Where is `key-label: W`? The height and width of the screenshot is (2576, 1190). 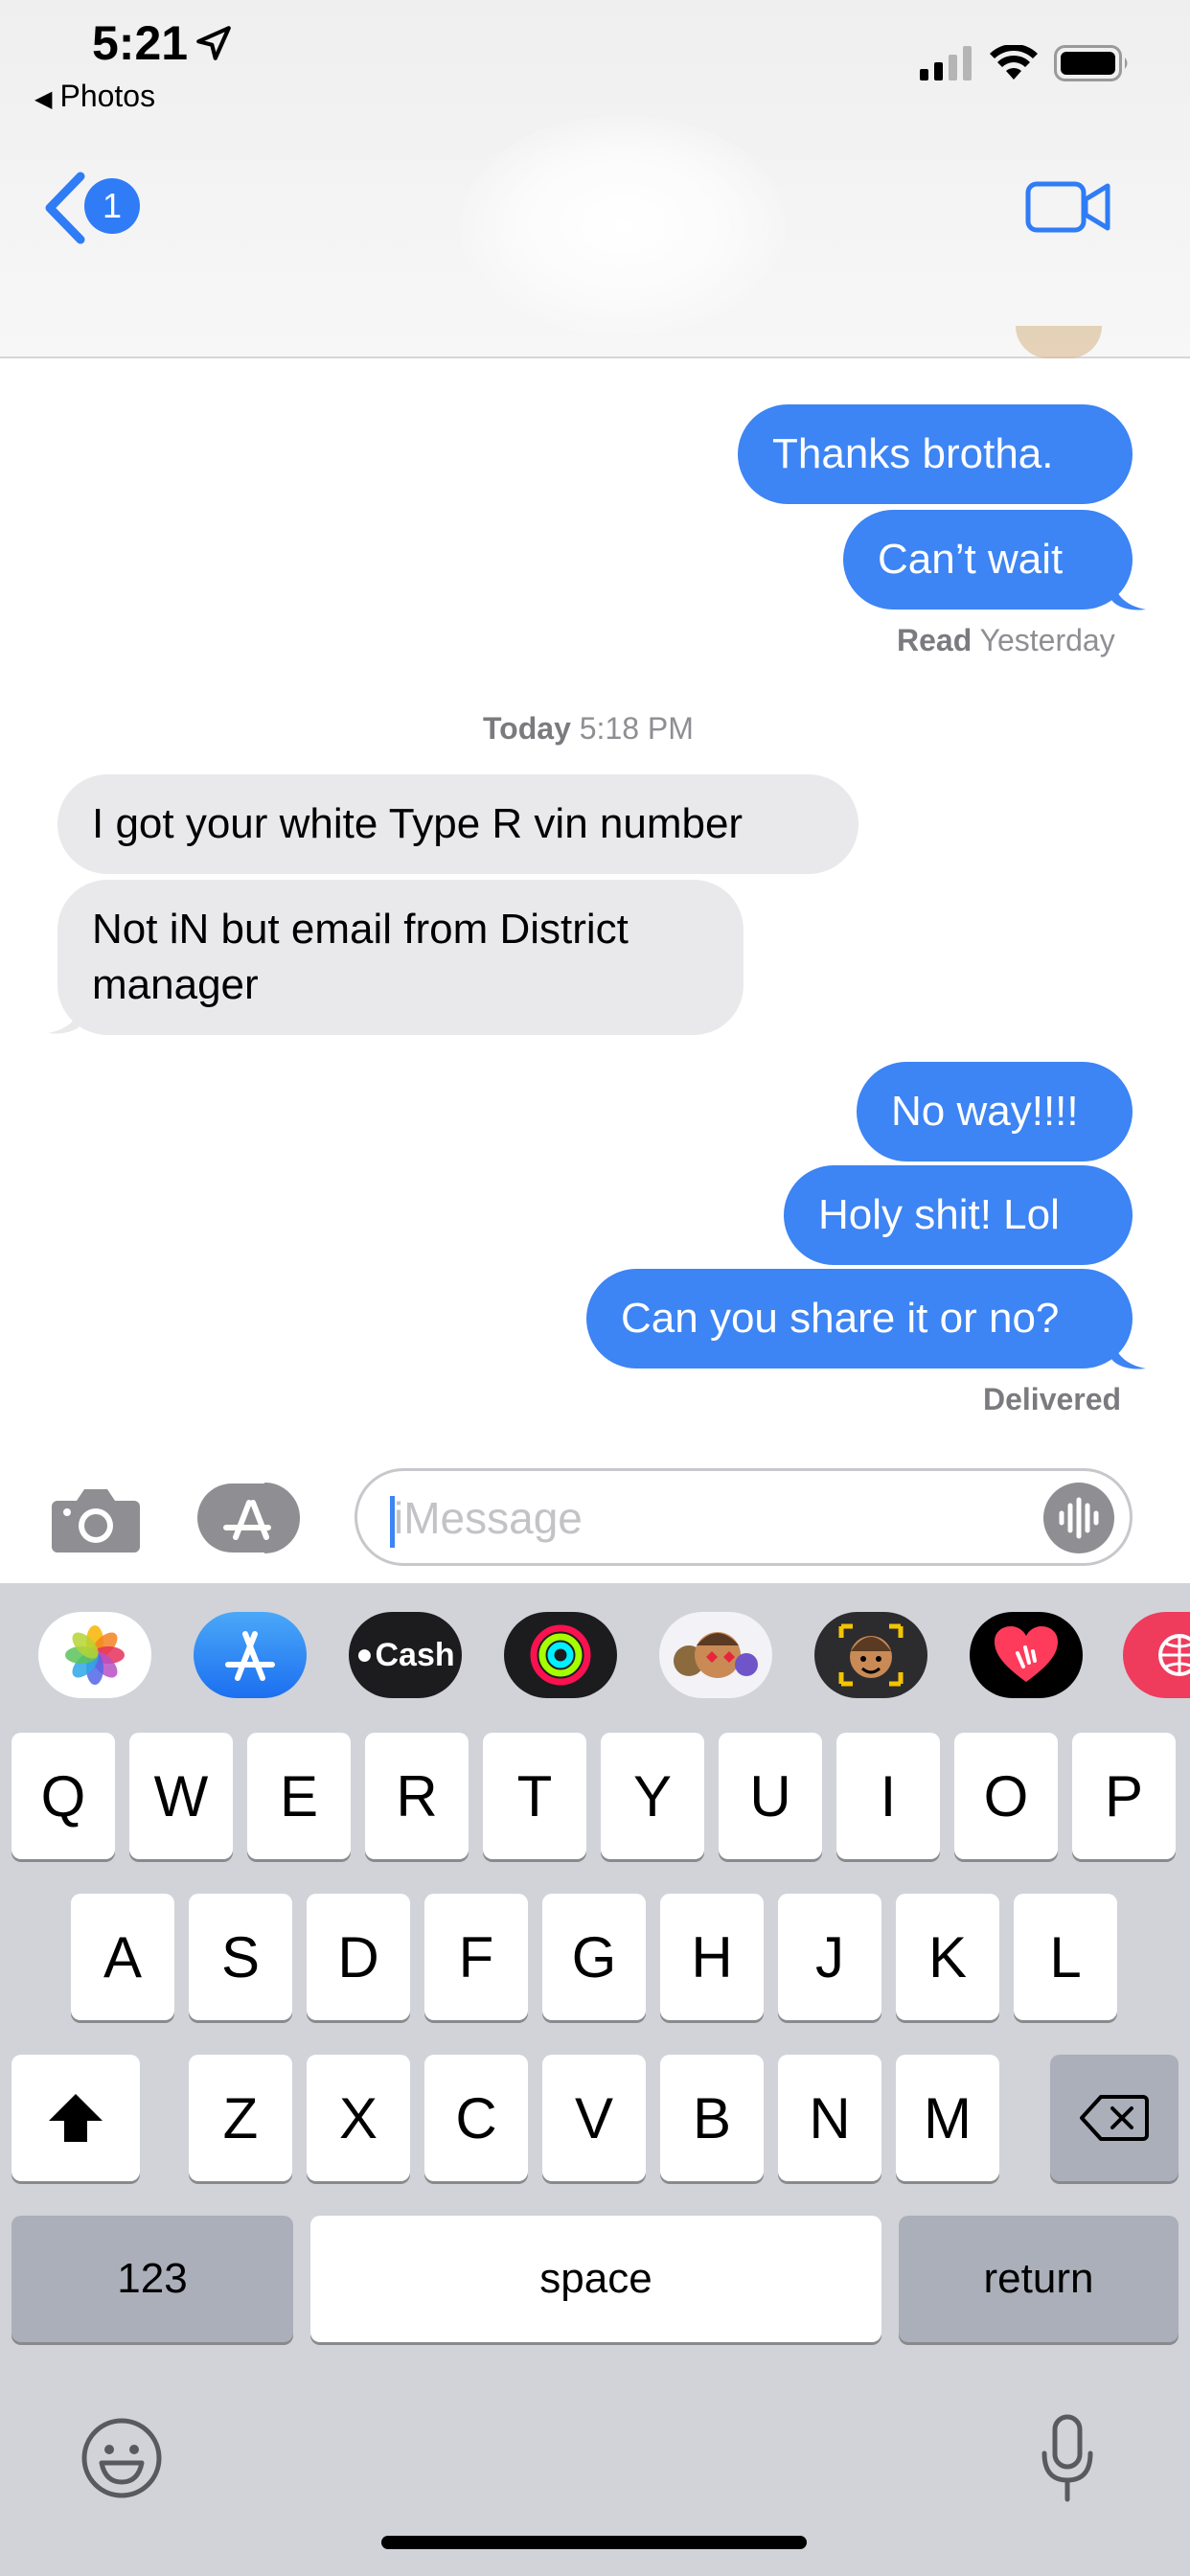 key-label: W is located at coordinates (181, 1795).